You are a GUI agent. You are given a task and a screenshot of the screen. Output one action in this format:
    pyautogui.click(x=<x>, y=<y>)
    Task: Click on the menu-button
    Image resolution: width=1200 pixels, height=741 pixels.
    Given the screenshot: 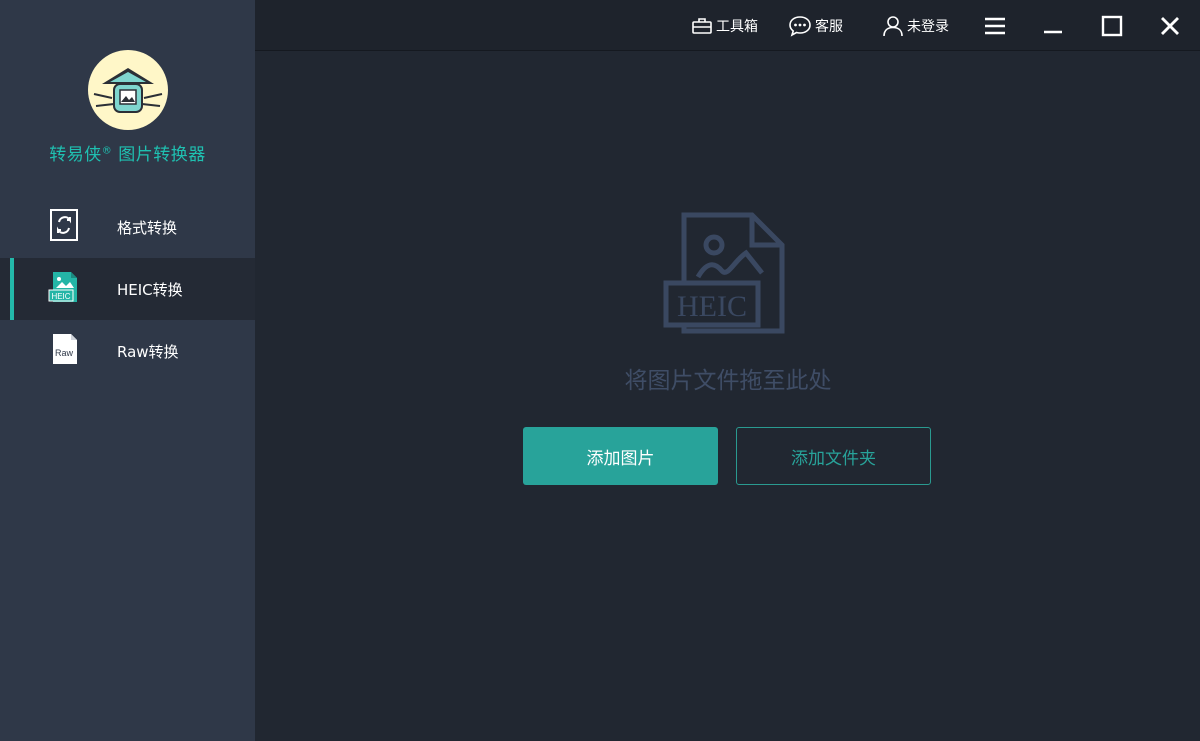 What is the action you would take?
    pyautogui.click(x=995, y=26)
    